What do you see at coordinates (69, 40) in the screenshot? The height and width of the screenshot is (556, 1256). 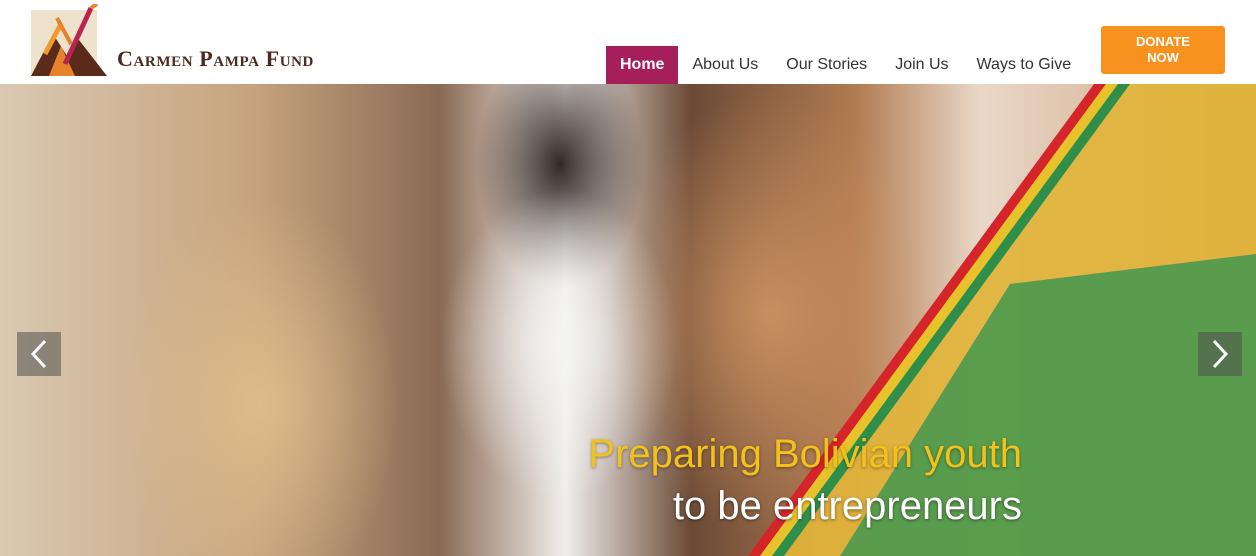 I see `logo-mark-icon` at bounding box center [69, 40].